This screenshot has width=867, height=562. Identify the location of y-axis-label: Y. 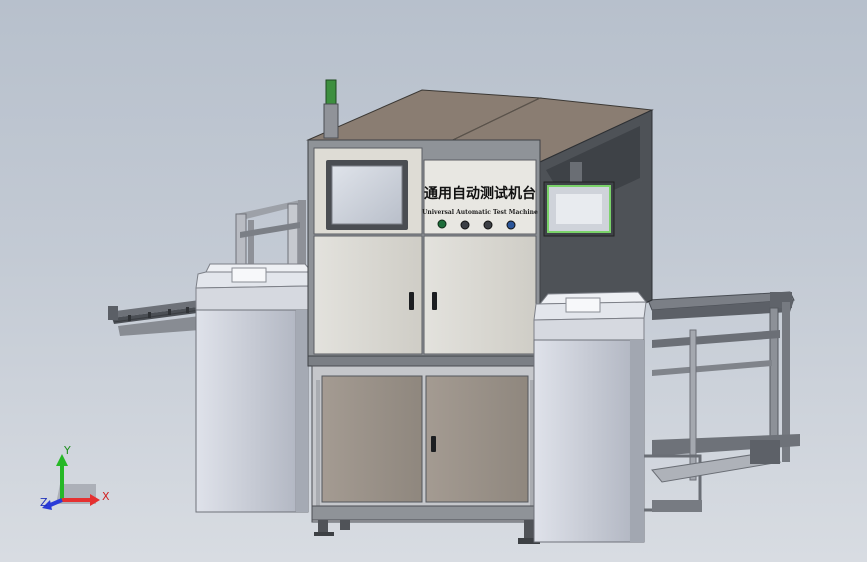
(67, 450).